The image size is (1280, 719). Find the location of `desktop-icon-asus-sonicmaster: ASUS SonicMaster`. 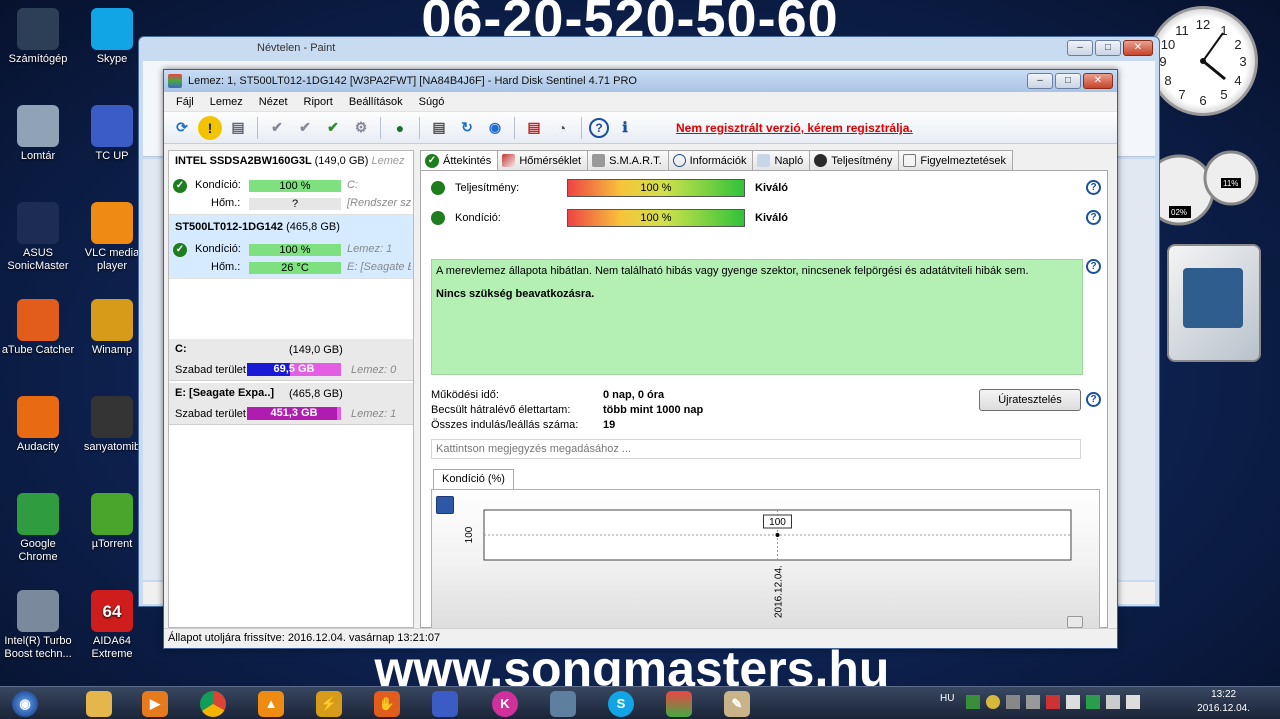

desktop-icon-asus-sonicmaster: ASUS SonicMaster is located at coordinates (38, 237).